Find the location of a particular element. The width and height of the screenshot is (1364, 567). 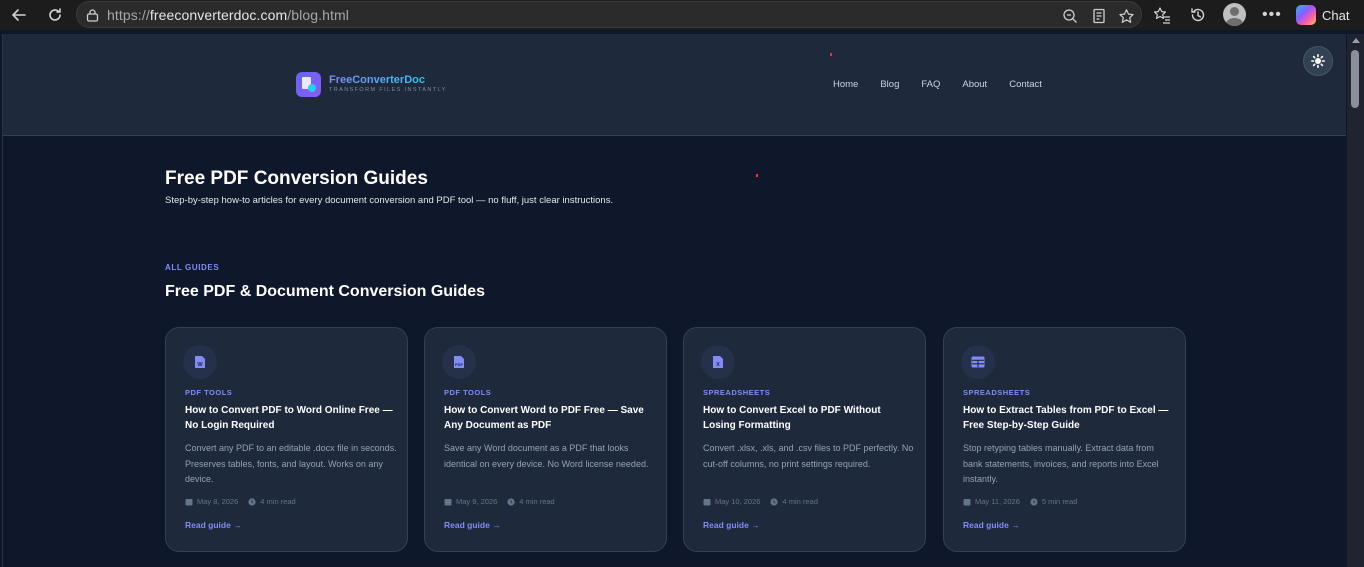

url-path: /blog.html is located at coordinates (318, 15).